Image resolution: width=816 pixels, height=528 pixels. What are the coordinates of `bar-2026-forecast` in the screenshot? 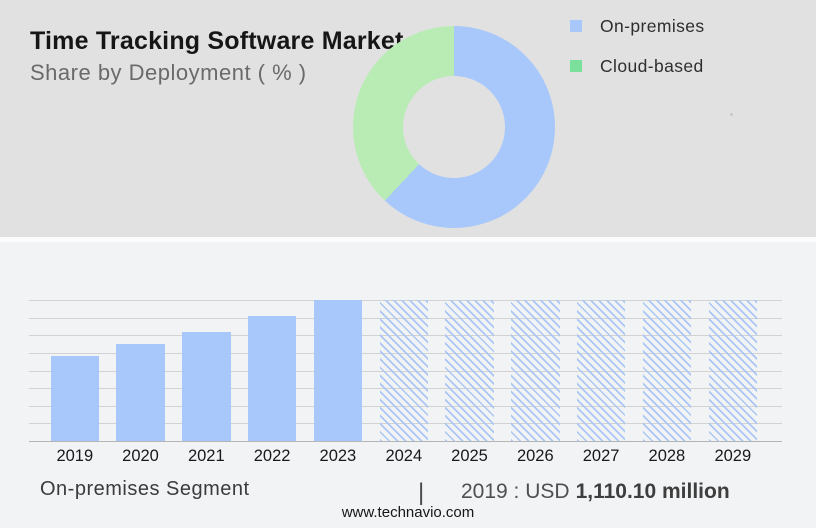 It's located at (535, 370).